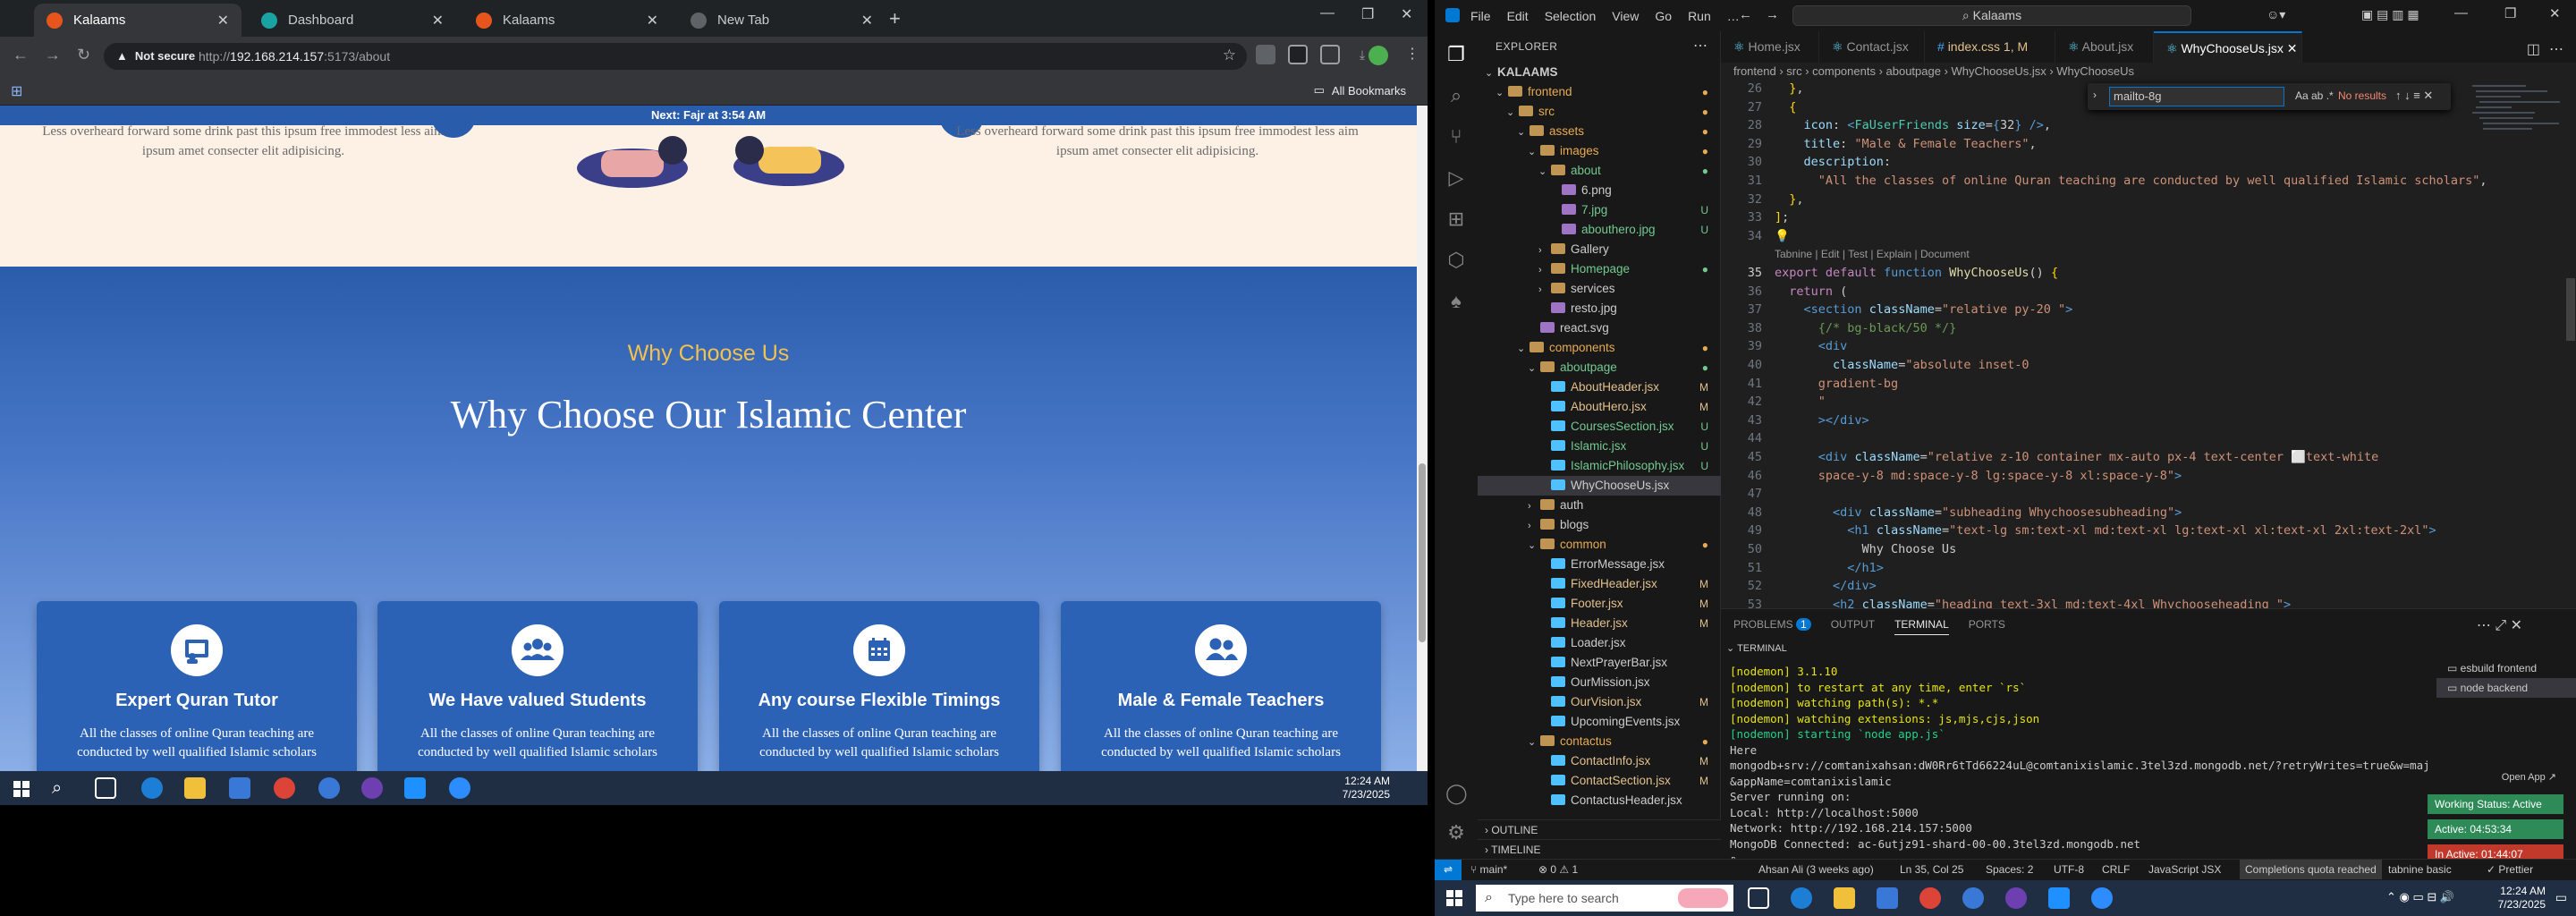 The width and height of the screenshot is (2576, 916). I want to click on find-nav-icons: ↑ ↓ ≡ ✕, so click(2414, 96).